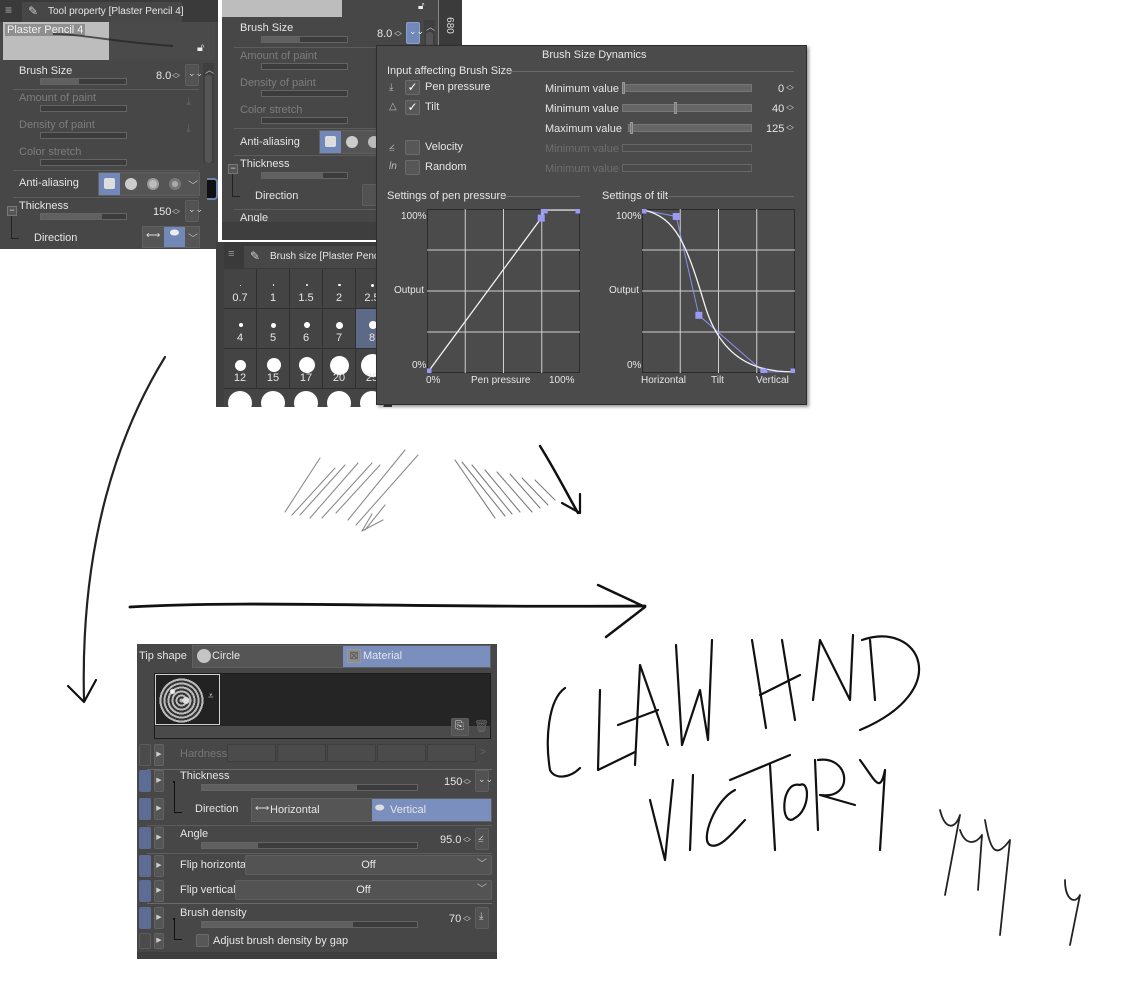 The height and width of the screenshot is (1005, 1144). What do you see at coordinates (273, 329) in the screenshot?
I see `brush-size-cell: 5` at bounding box center [273, 329].